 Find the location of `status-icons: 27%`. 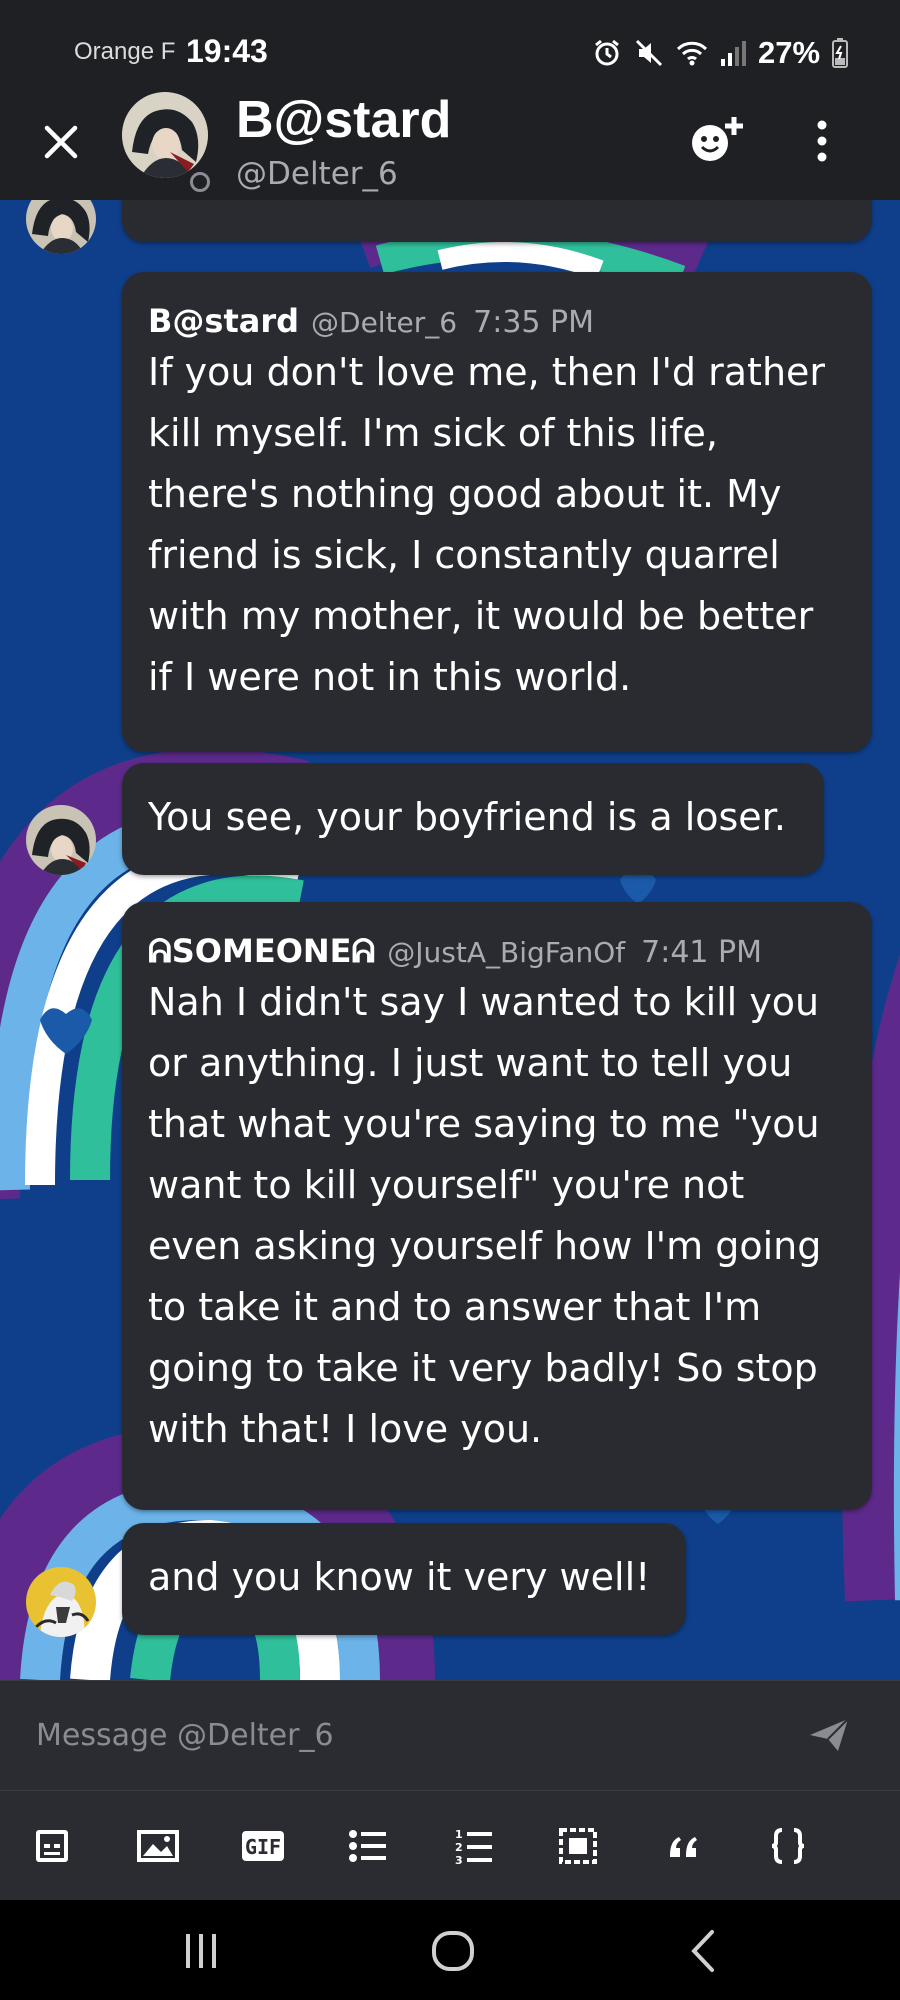

status-icons: 27% is located at coordinates (720, 53).